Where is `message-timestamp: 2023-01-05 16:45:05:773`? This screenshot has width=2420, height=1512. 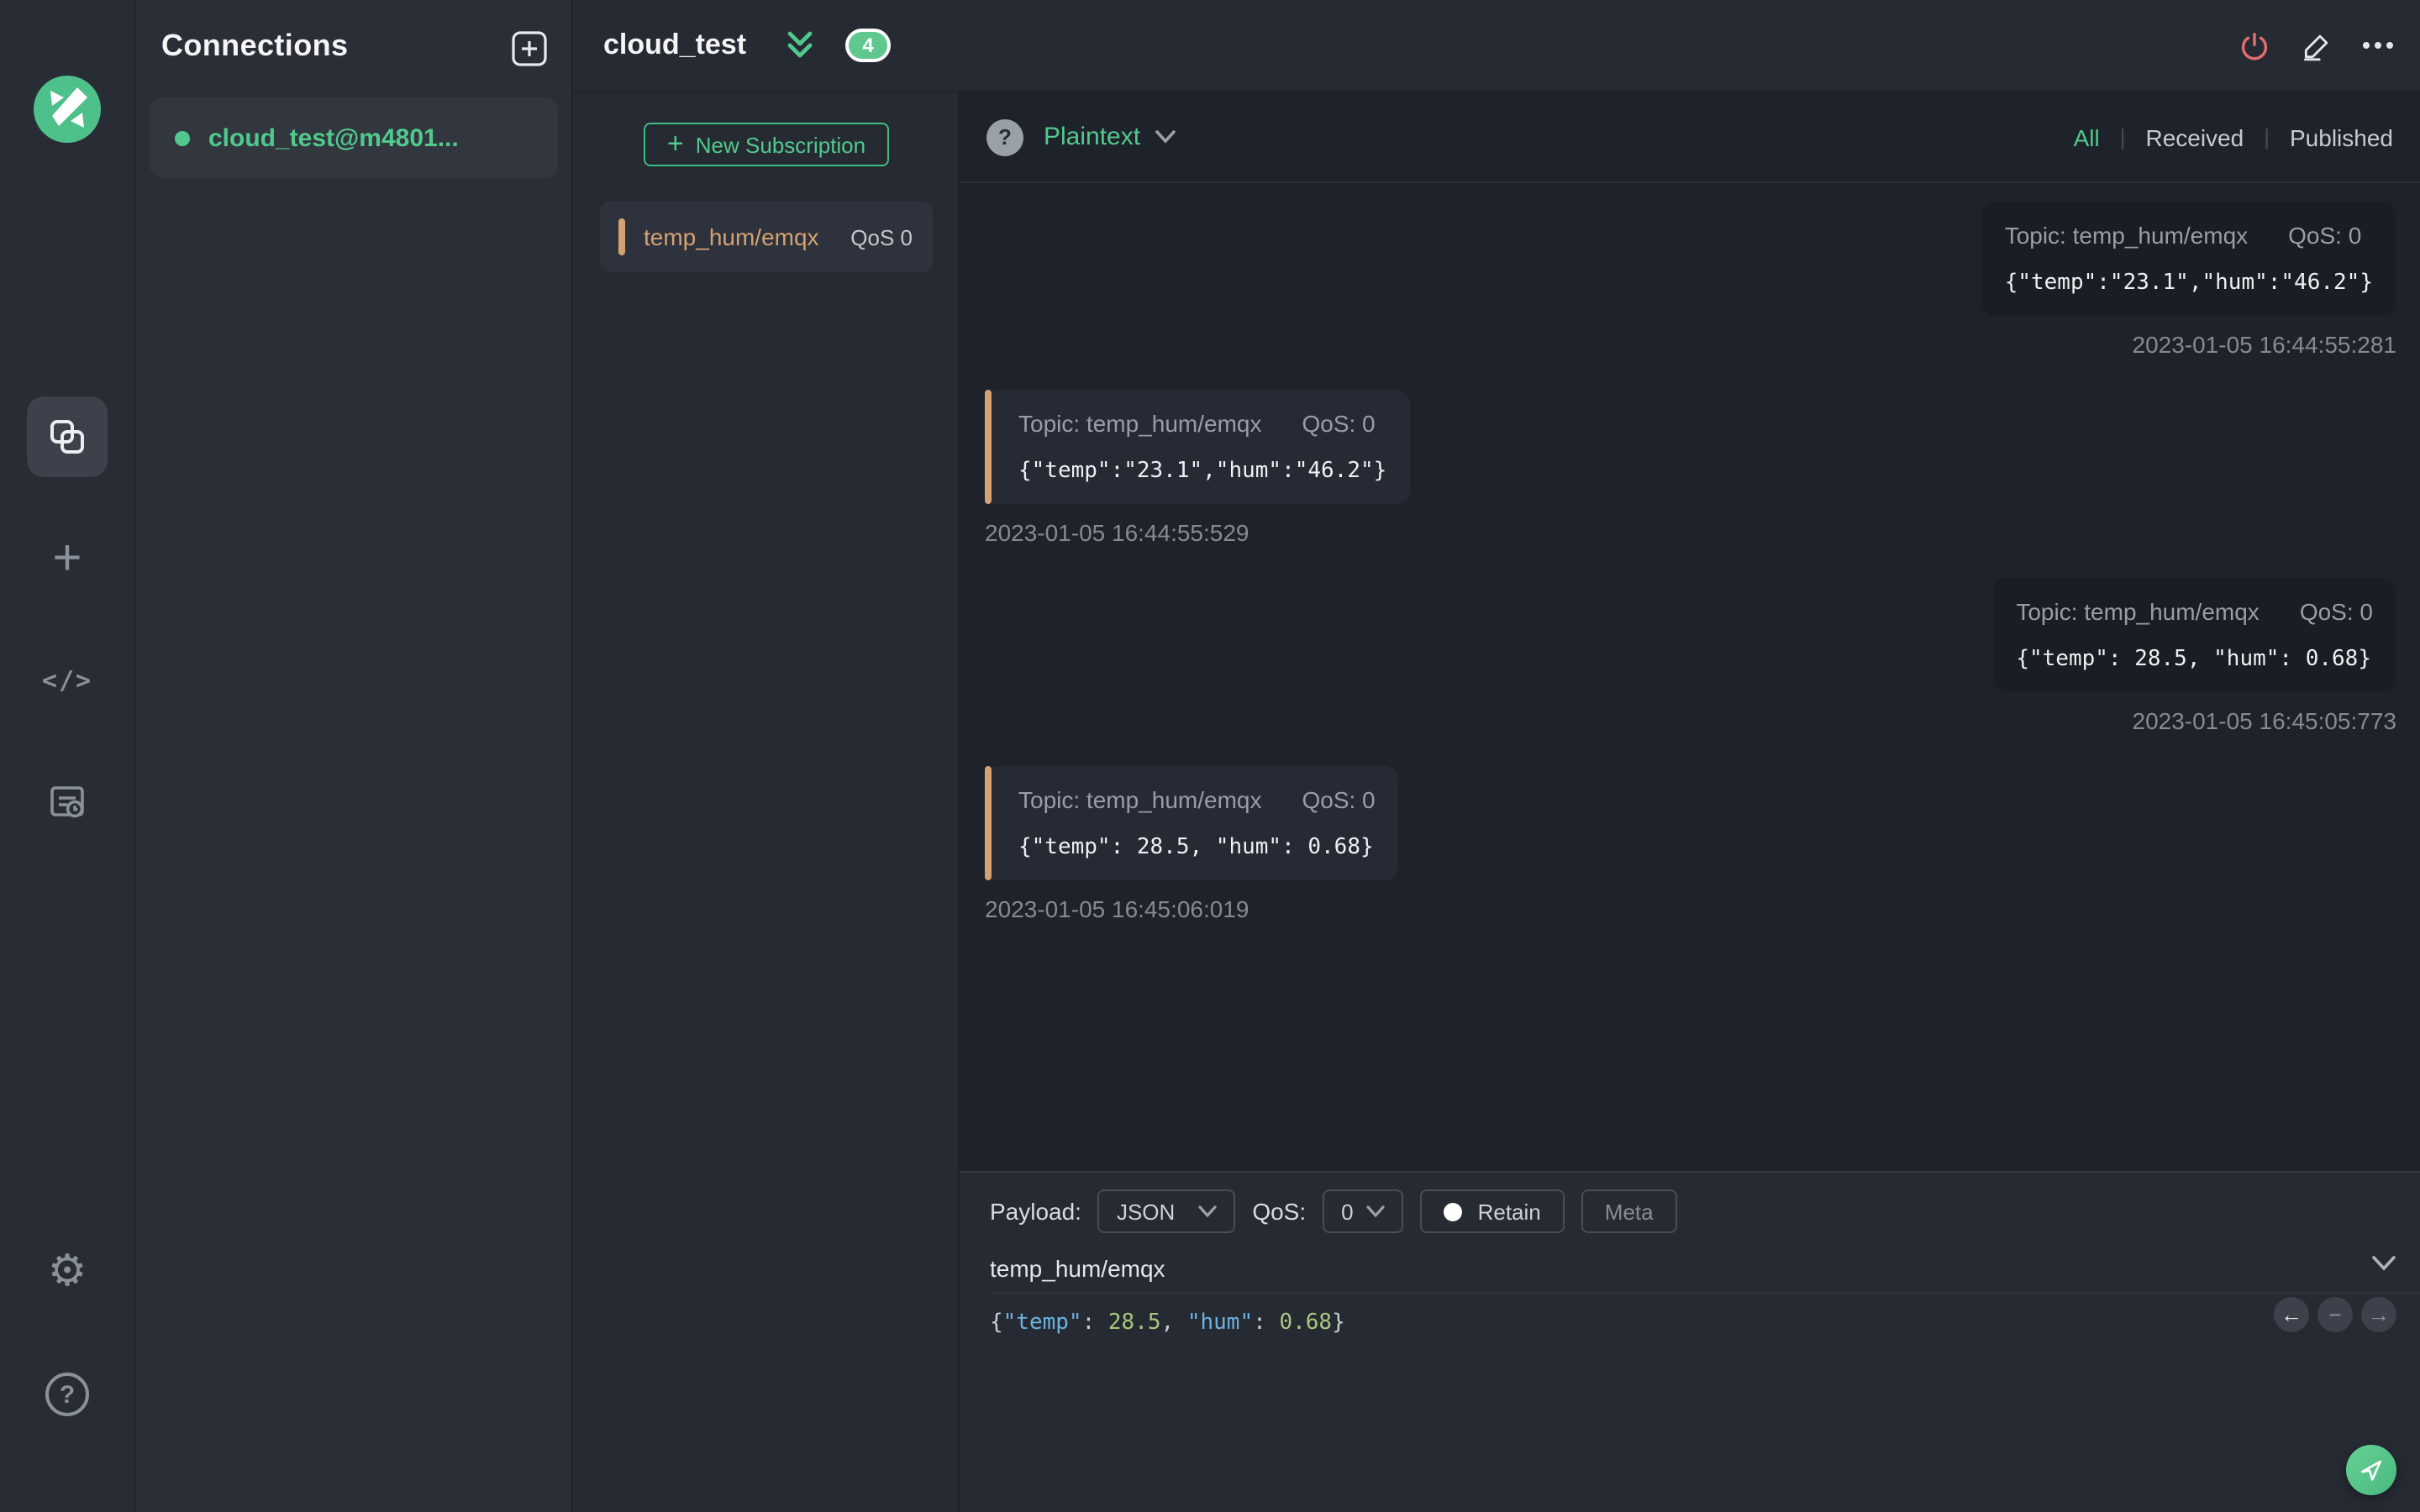
message-timestamp: 2023-01-05 16:45:05:773 is located at coordinates (2265, 720).